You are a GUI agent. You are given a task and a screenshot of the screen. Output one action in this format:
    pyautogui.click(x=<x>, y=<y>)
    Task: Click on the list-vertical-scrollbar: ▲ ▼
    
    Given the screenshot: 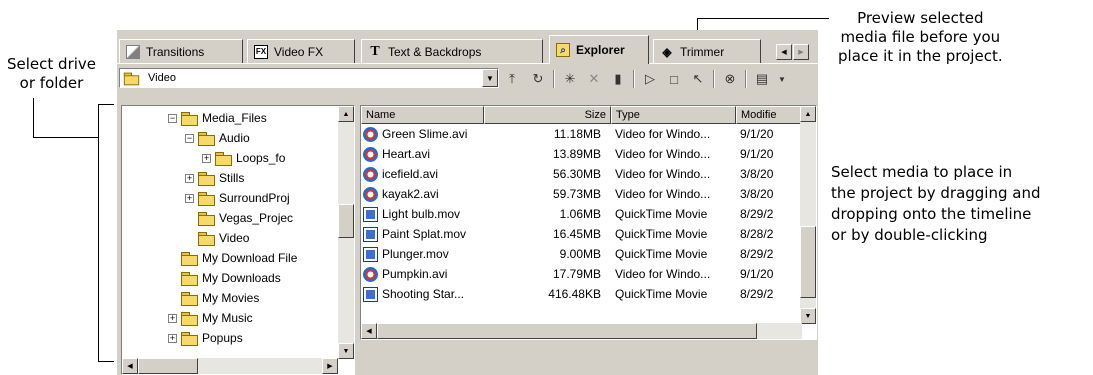 What is the action you would take?
    pyautogui.click(x=808, y=215)
    